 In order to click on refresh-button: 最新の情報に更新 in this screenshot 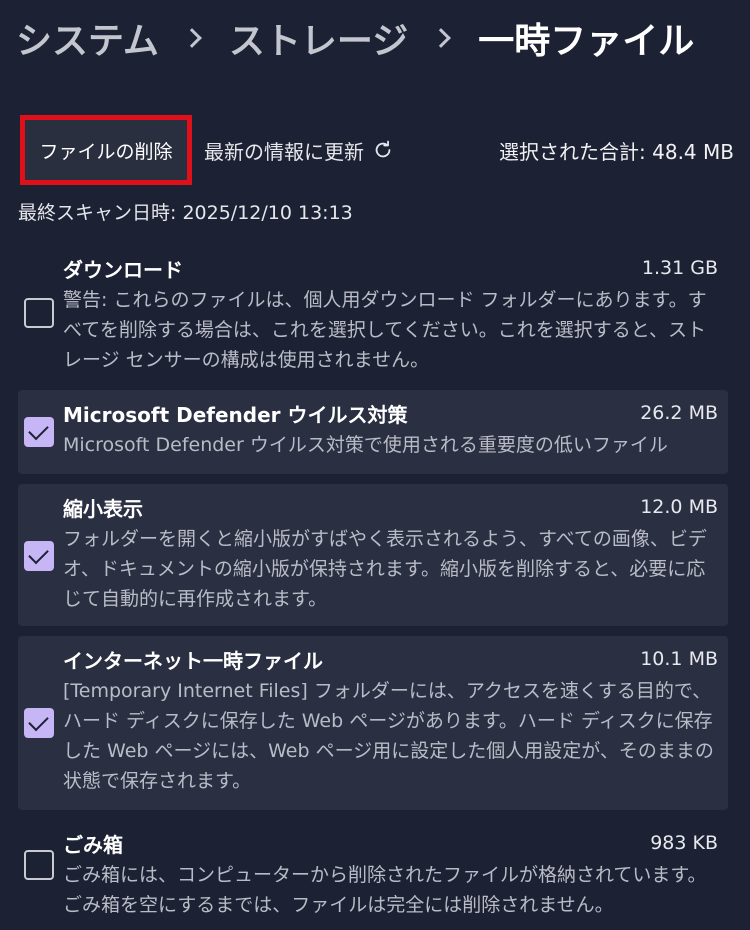, I will do `click(299, 150)`.